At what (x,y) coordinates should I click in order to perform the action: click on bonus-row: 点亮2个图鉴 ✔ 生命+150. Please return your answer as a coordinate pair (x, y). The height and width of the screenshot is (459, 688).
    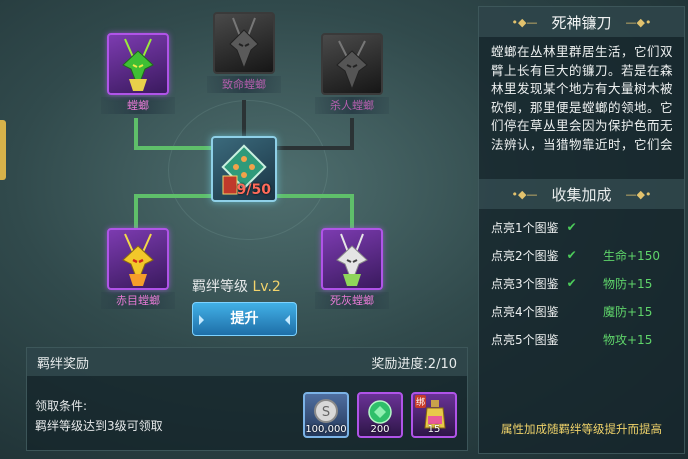
    Looking at the image, I should click on (581, 255).